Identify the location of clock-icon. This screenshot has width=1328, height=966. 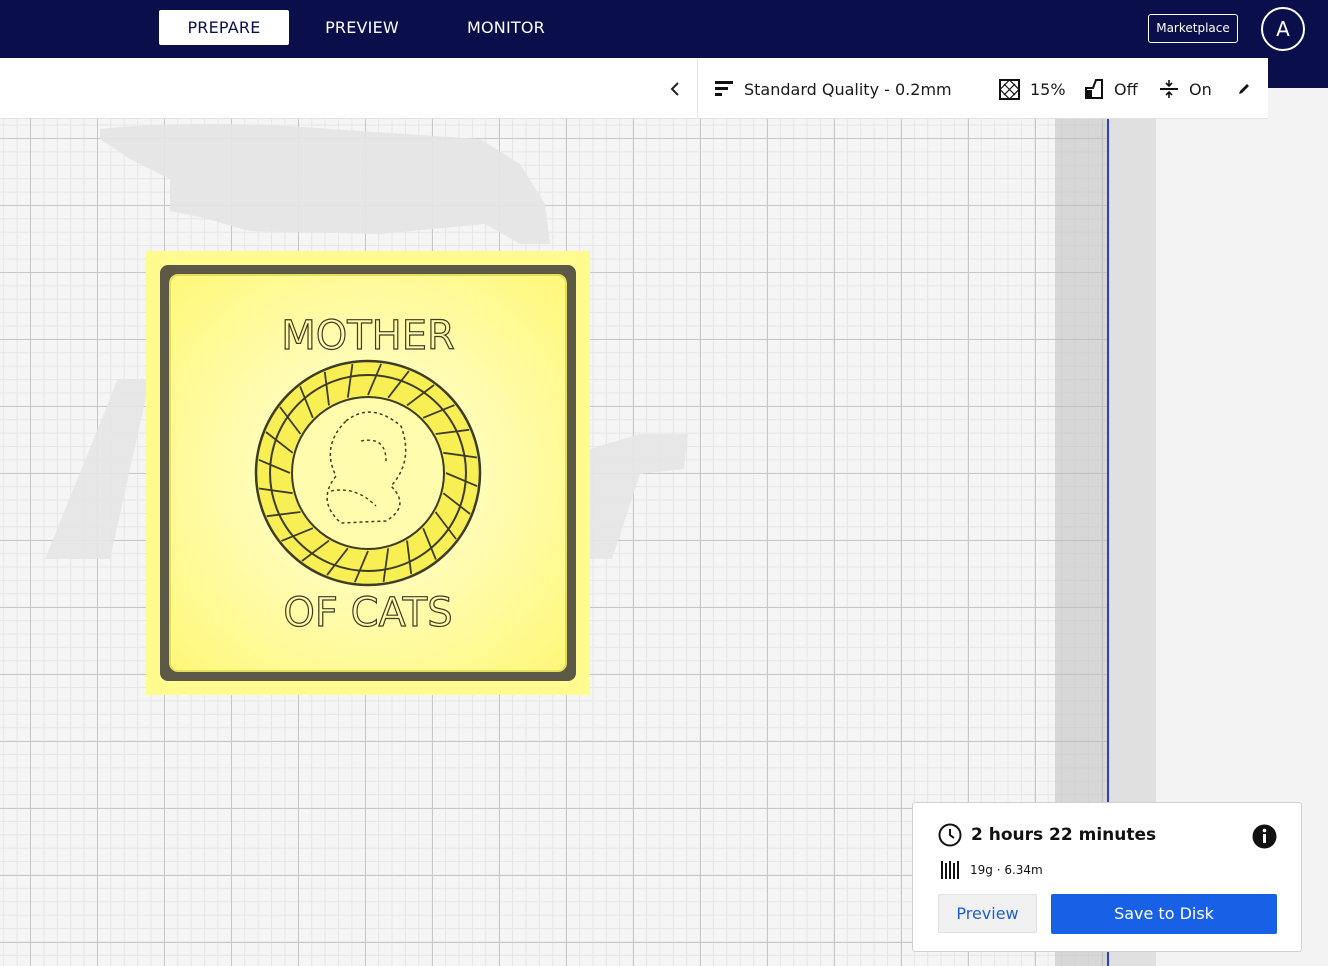
(950, 835).